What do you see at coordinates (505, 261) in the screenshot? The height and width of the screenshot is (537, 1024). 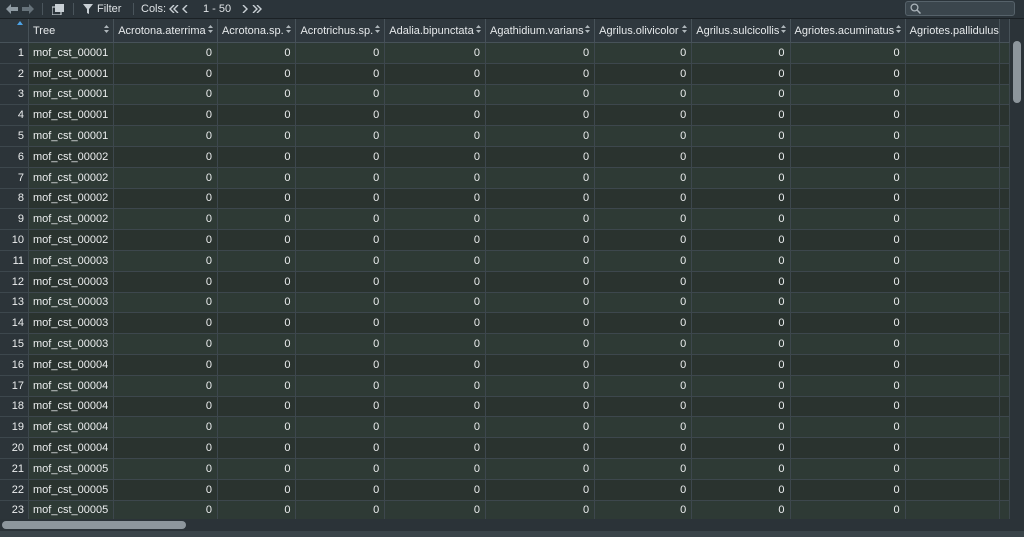 I see `table-row: 11 mof_cst_00003 0 0 0 0 0 0 0 0` at bounding box center [505, 261].